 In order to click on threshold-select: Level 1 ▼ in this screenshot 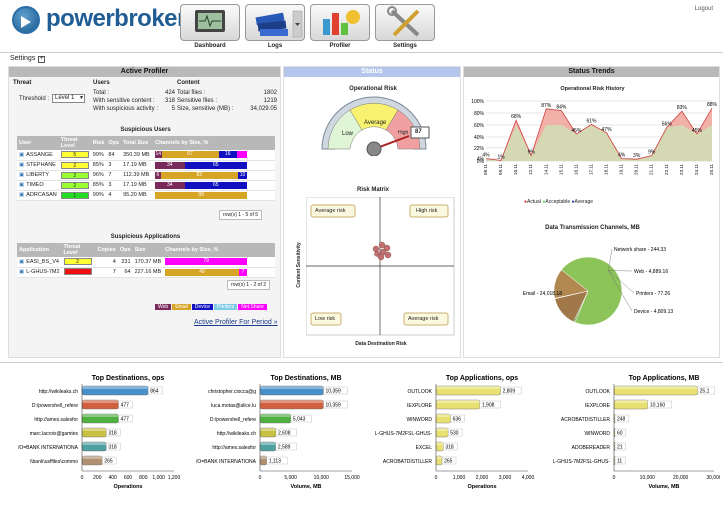, I will do `click(68, 98)`.